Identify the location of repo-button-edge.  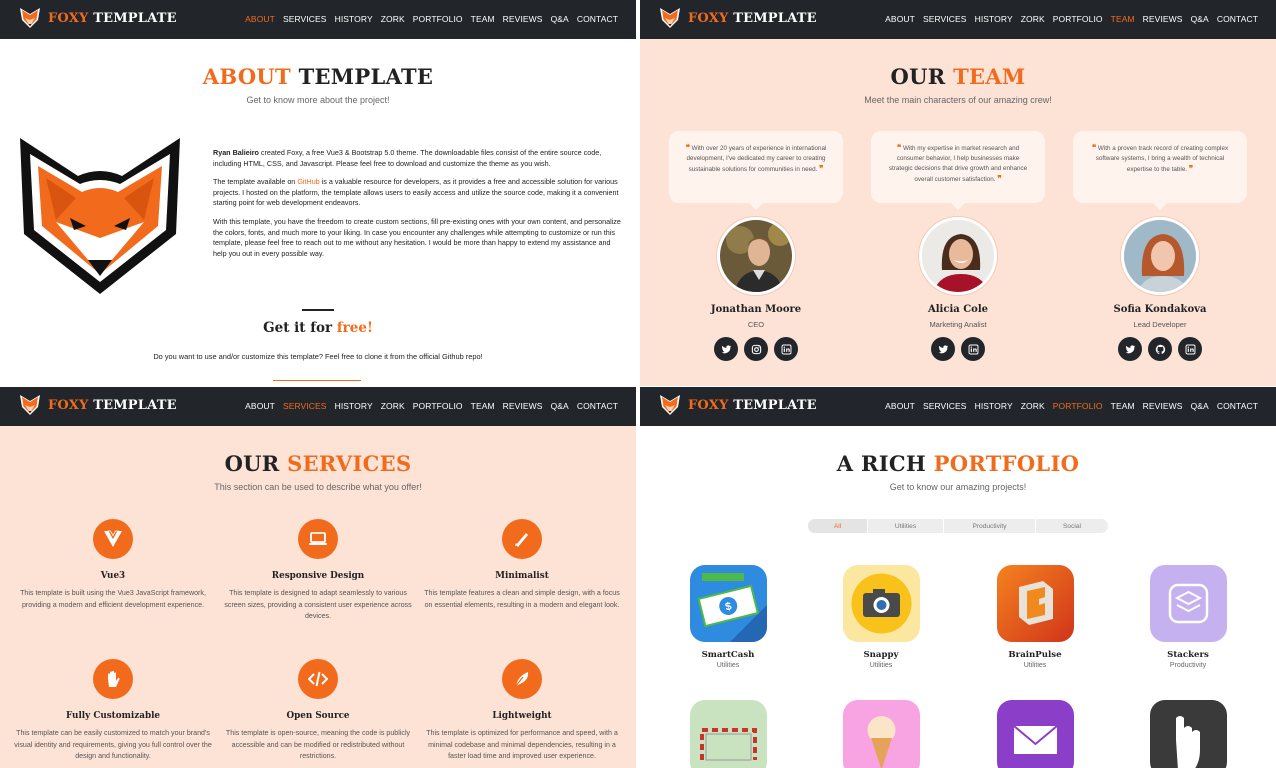
(317, 380).